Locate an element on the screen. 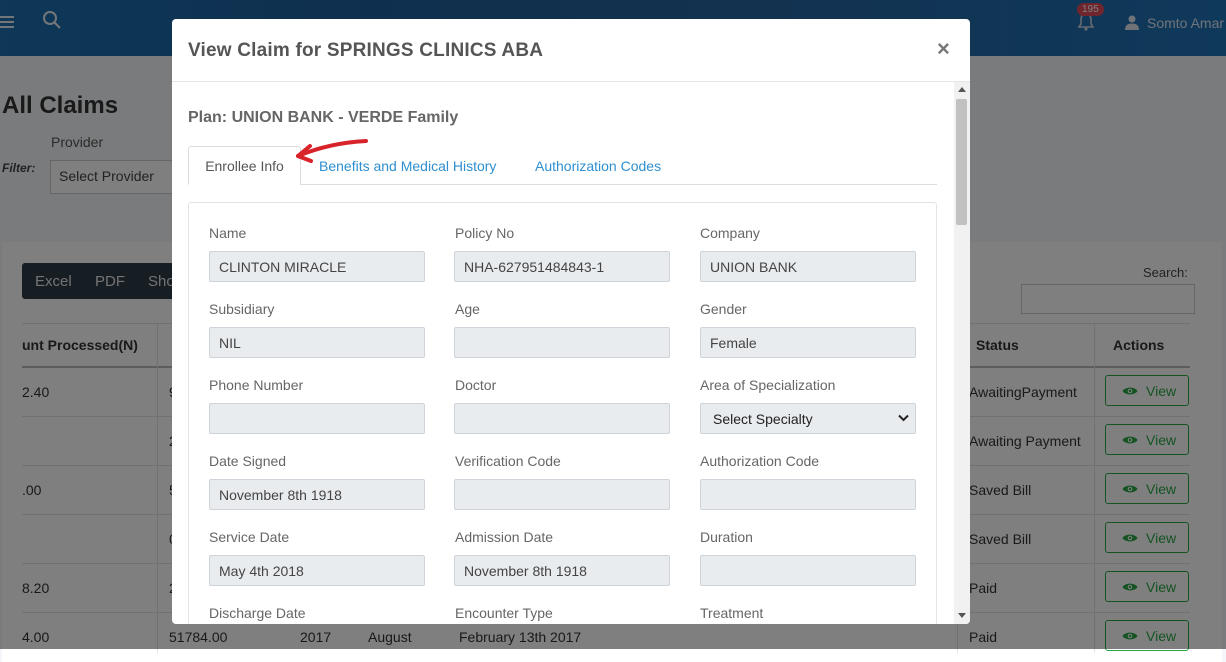  subsidiary-field: NIL is located at coordinates (317, 342).